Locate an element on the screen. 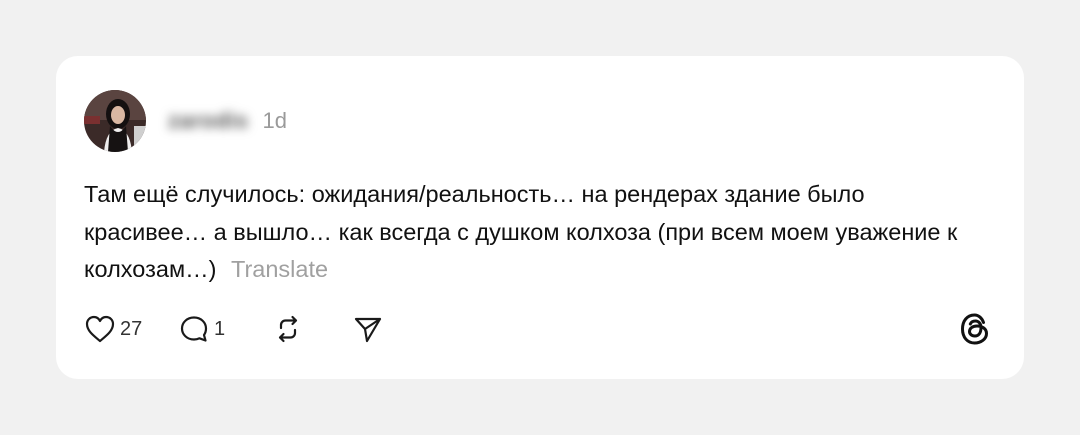 The image size is (1080, 435). heart-icon is located at coordinates (100, 329).